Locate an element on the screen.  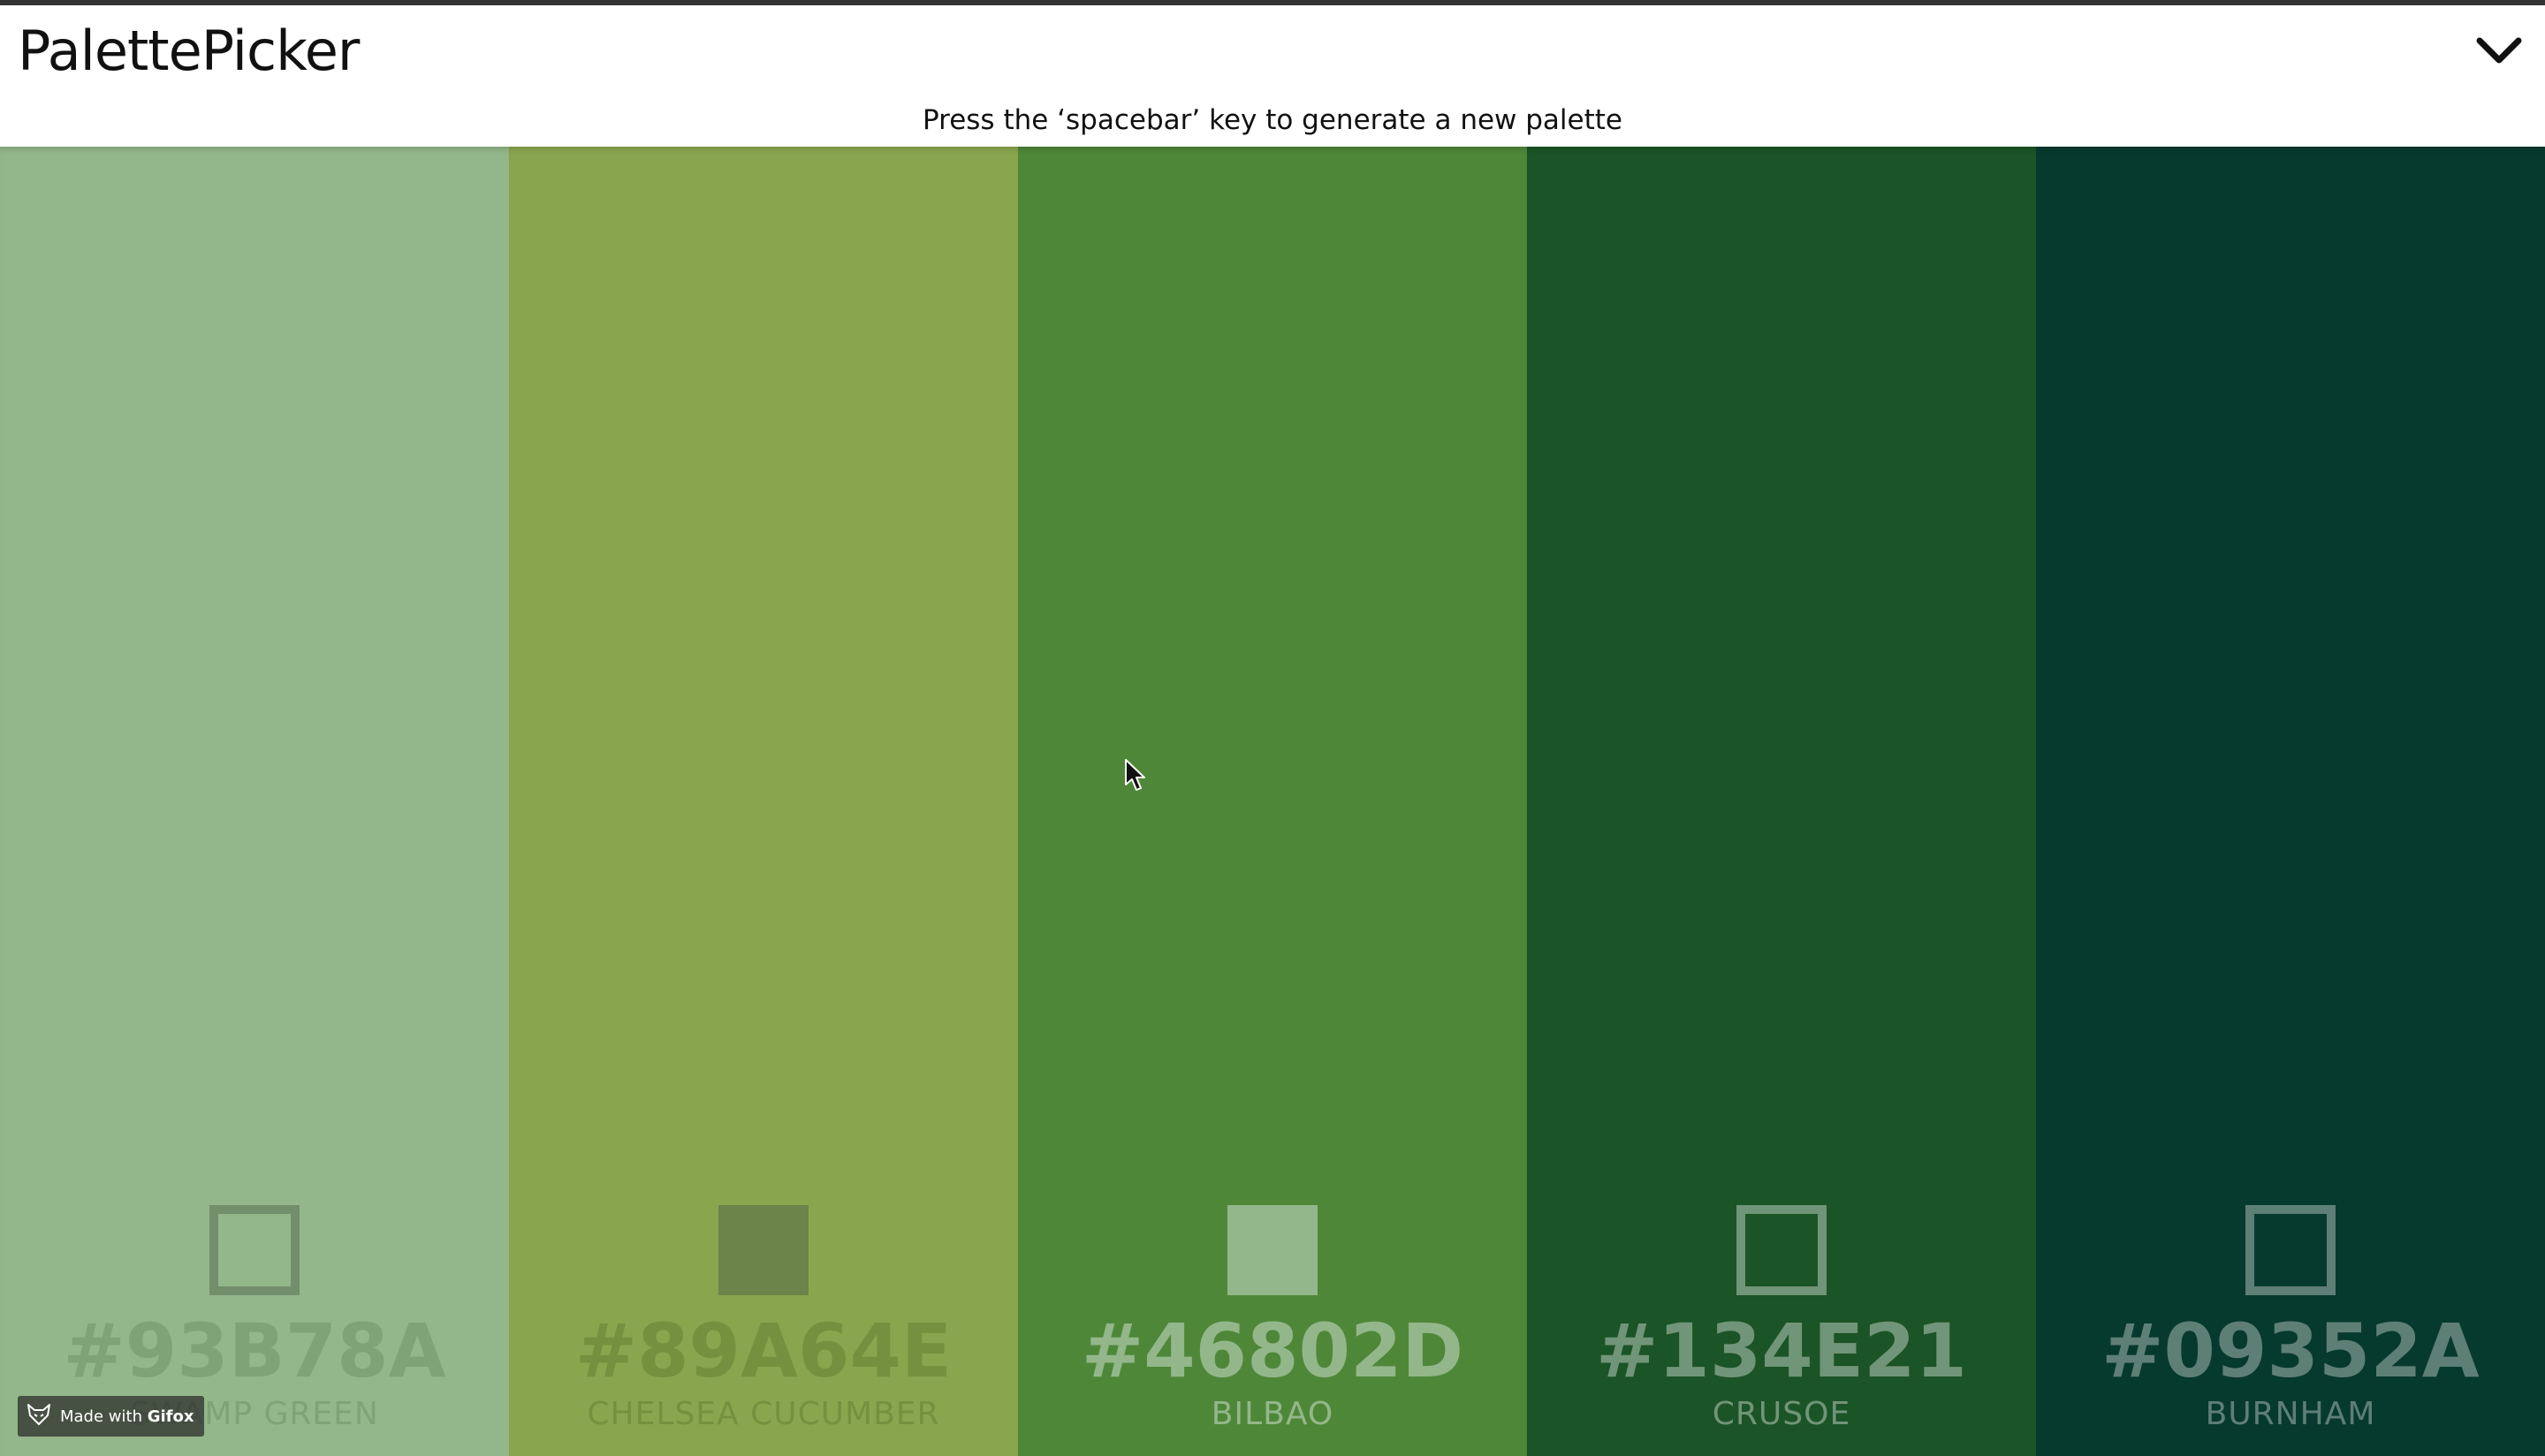
color-name: CRUSOE is located at coordinates (1781, 1414).